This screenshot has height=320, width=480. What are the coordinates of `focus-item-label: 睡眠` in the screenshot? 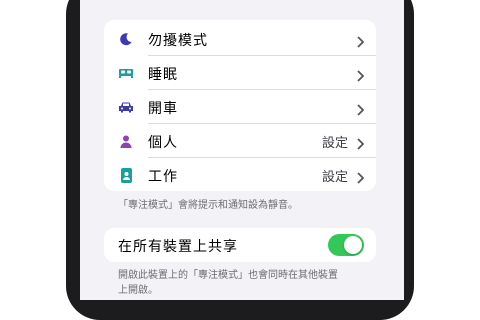 It's located at (163, 75).